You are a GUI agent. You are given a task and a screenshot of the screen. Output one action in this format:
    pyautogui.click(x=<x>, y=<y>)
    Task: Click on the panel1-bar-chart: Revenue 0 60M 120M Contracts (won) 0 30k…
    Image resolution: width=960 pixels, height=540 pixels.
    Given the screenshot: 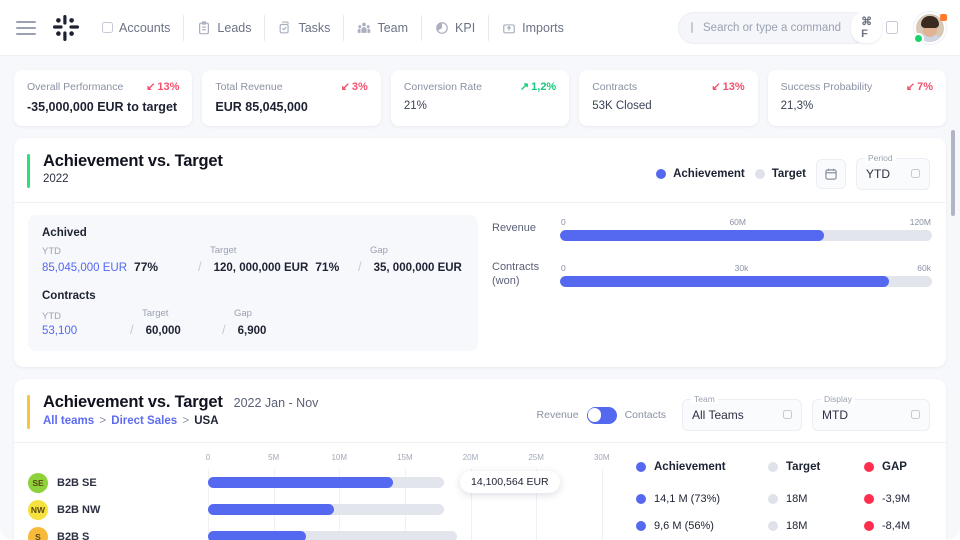 What is the action you would take?
    pyautogui.click(x=712, y=283)
    